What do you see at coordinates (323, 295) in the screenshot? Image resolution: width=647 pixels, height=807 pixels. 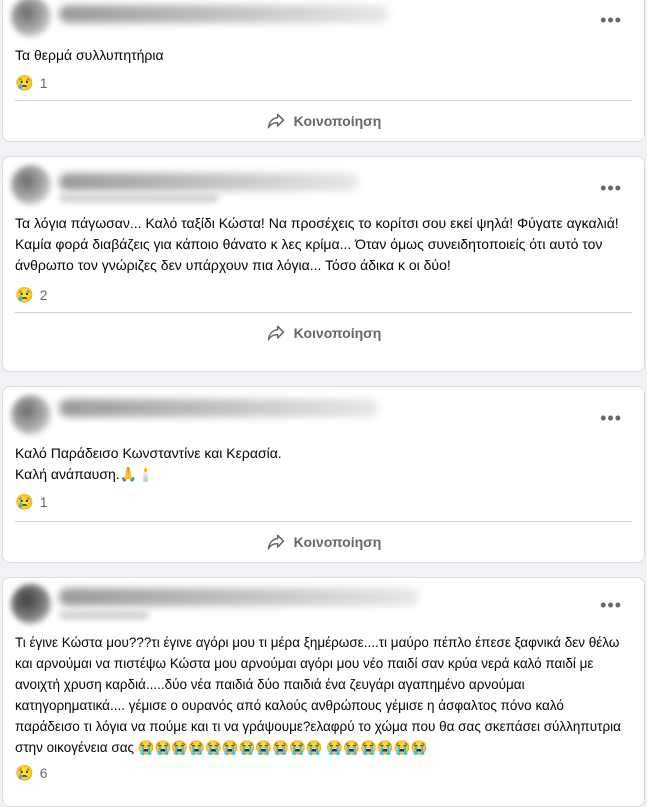 I see `reaction-summary: 😢 2` at bounding box center [323, 295].